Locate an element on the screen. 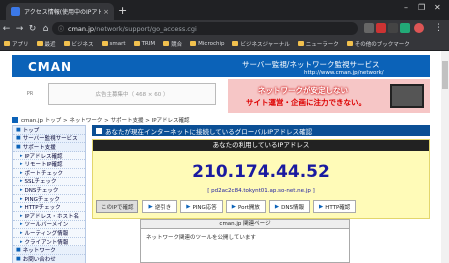 This screenshot has width=449, height=263. related-heading: cman.jp 関連ページ is located at coordinates (245, 224).